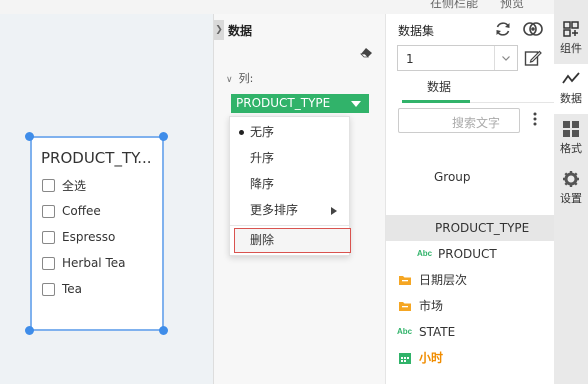  Describe the element at coordinates (482, 228) in the screenshot. I see `tree-item-label: PRODUCT_TYPE` at that location.